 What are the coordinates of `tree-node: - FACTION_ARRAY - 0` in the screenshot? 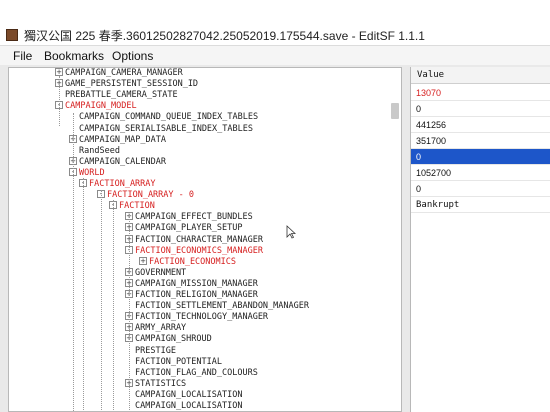 It's located at (145, 195).